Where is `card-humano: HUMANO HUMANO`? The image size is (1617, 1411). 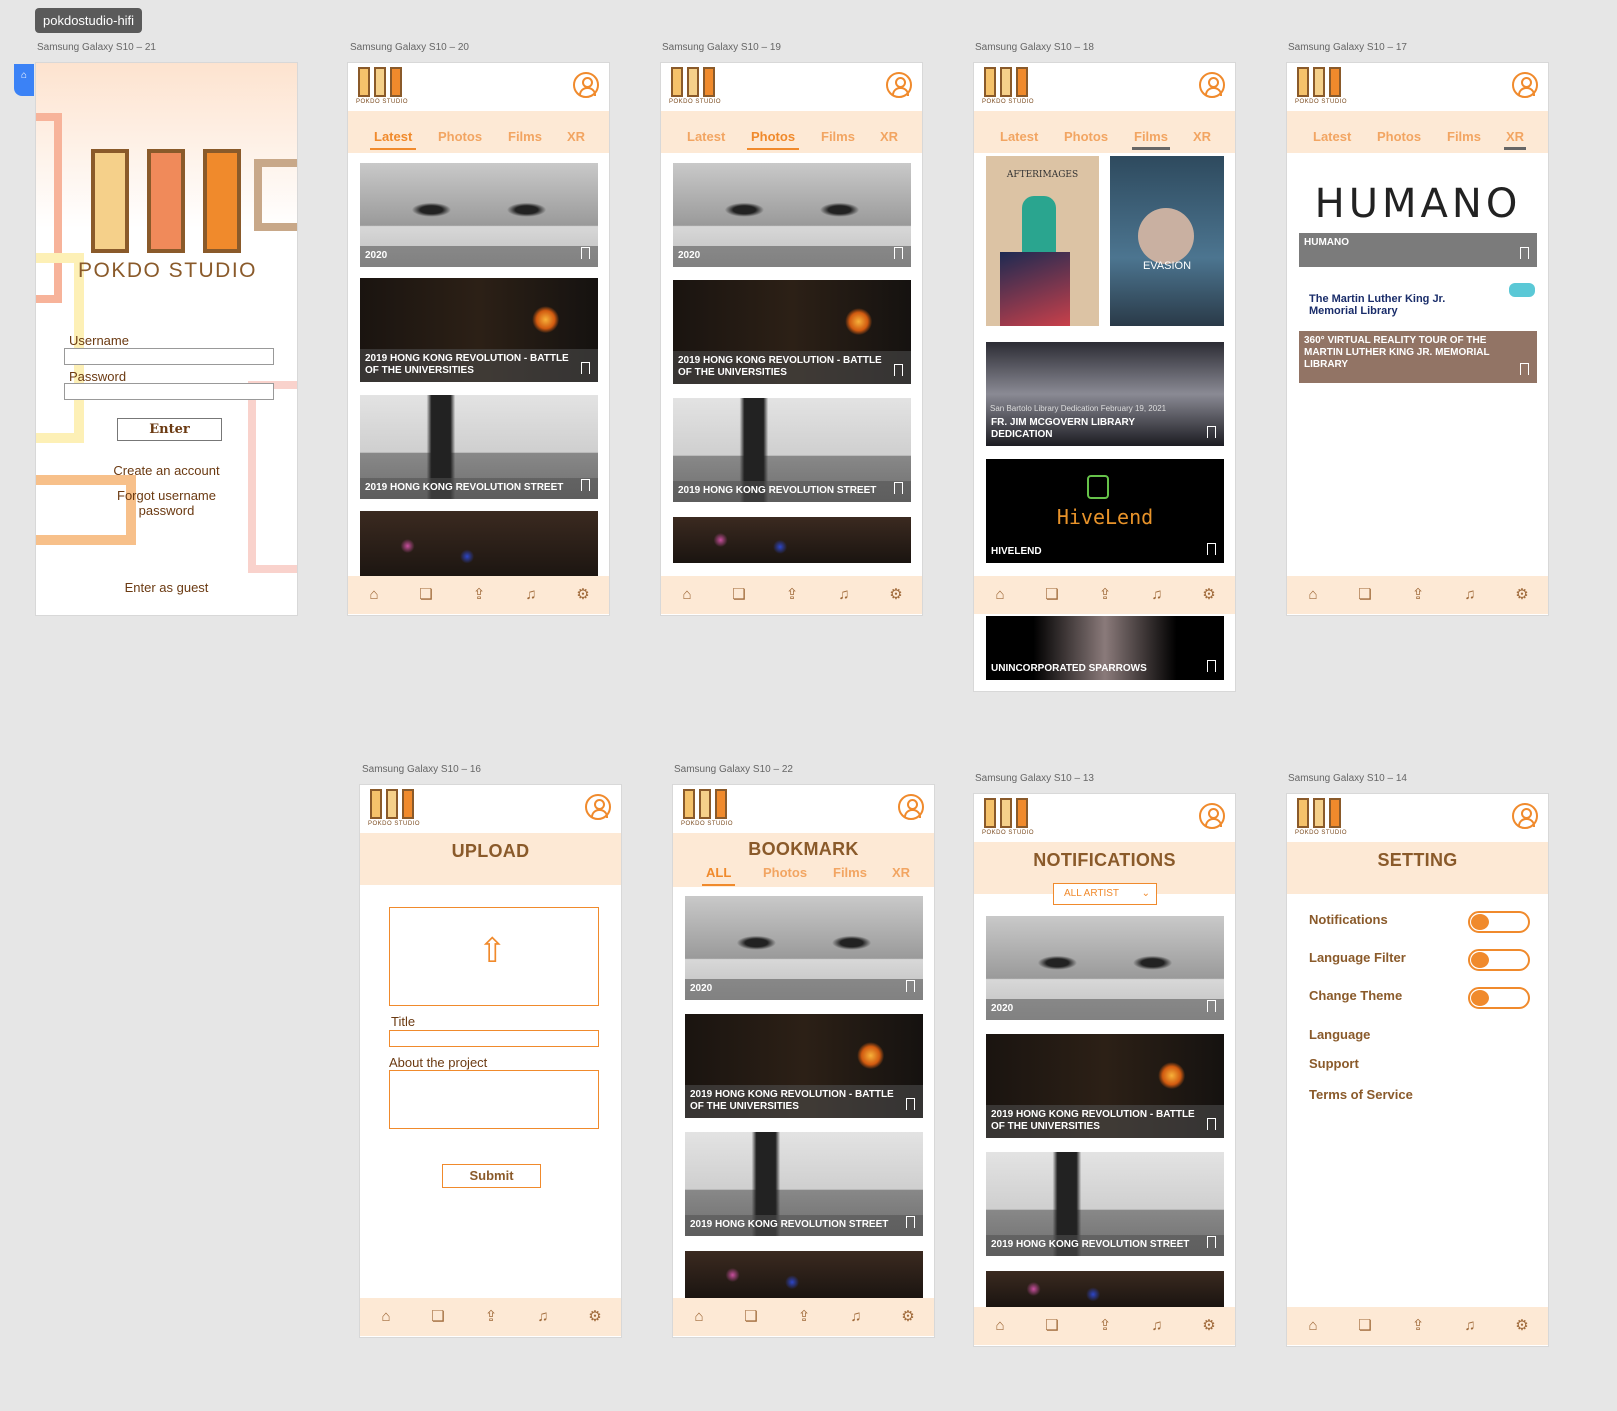 card-humano: HUMANO HUMANO is located at coordinates (1418, 215).